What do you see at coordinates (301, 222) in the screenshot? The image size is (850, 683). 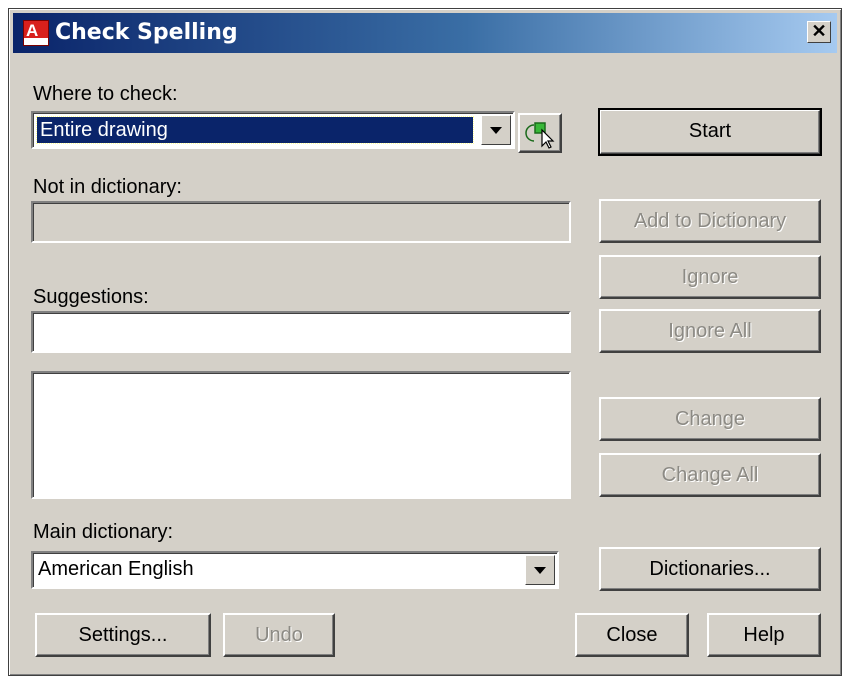 I see `not-in-dictionary-field` at bounding box center [301, 222].